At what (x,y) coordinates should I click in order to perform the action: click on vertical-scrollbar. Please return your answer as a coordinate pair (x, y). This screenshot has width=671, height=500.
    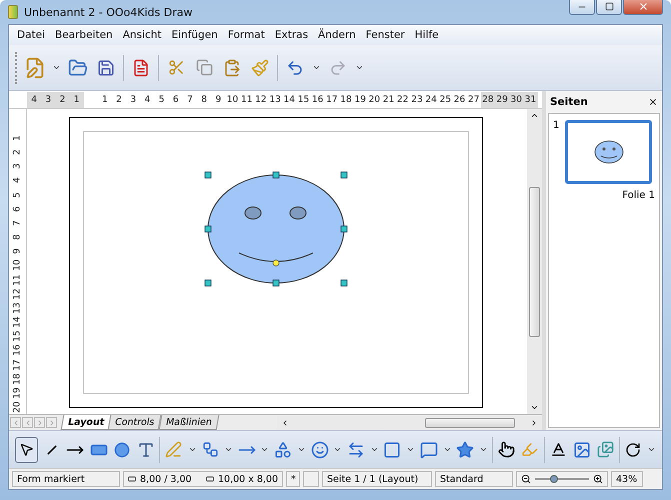
    Looking at the image, I should click on (534, 261).